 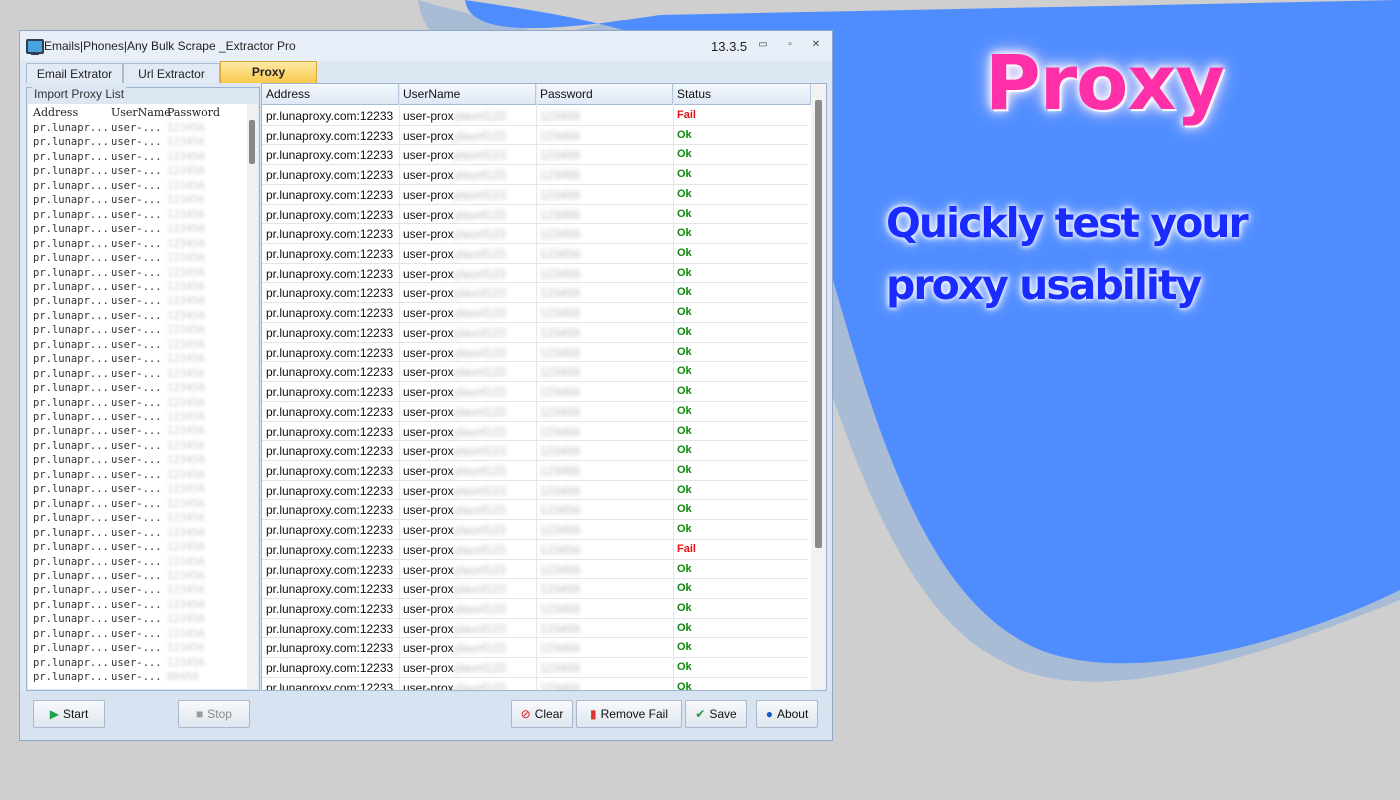 What do you see at coordinates (137, 678) in the screenshot?
I see `list-item: pr.lunapr... user-... 00458` at bounding box center [137, 678].